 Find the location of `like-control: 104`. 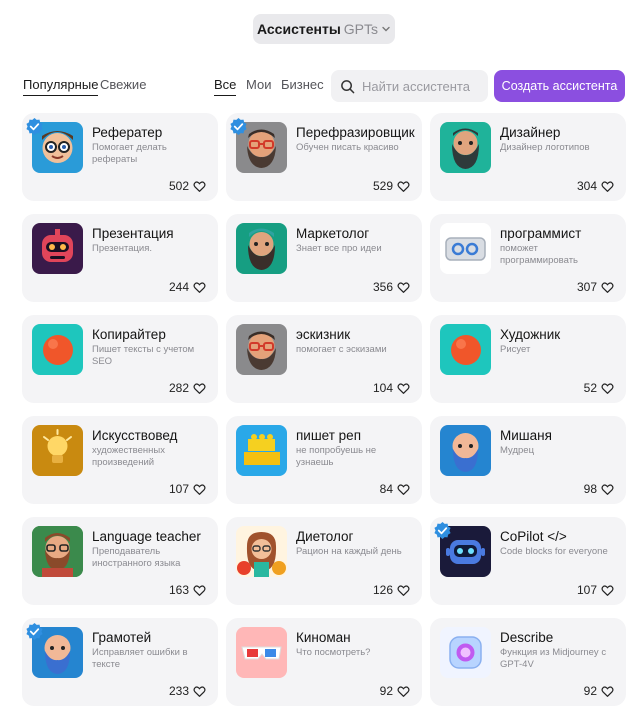

like-control: 104 is located at coordinates (391, 388).